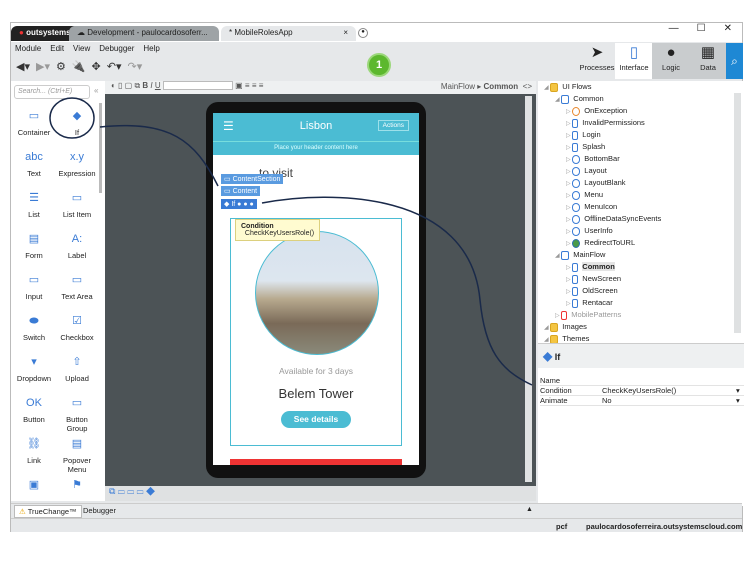  I want to click on arrow-palette-to-canvas, so click(159, 155).